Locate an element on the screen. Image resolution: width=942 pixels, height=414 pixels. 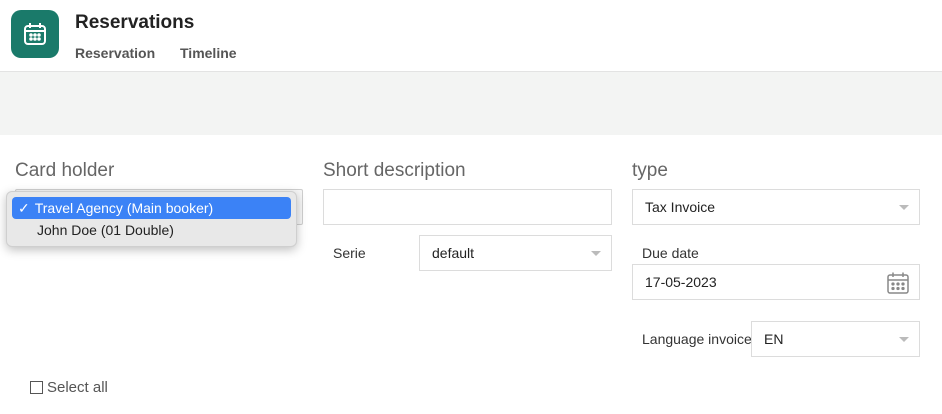
language-invoice-value: EN is located at coordinates (774, 339).